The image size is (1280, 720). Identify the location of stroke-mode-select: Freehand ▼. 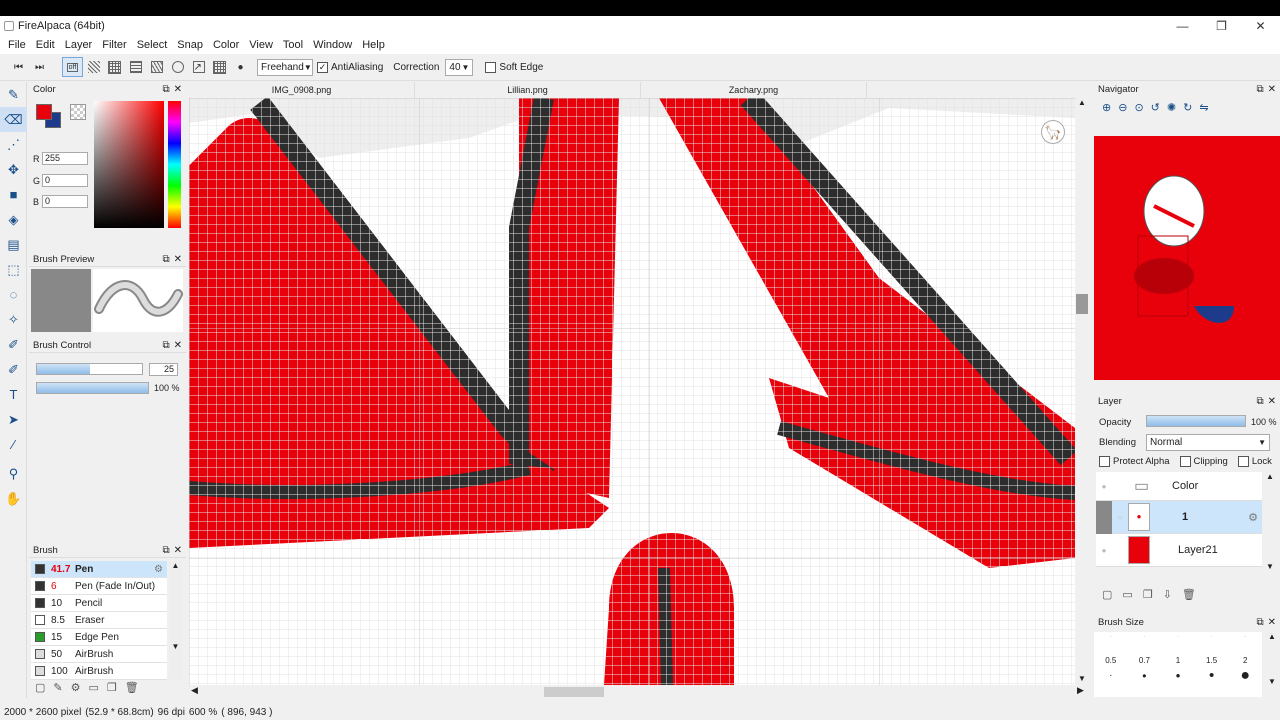
(285, 67).